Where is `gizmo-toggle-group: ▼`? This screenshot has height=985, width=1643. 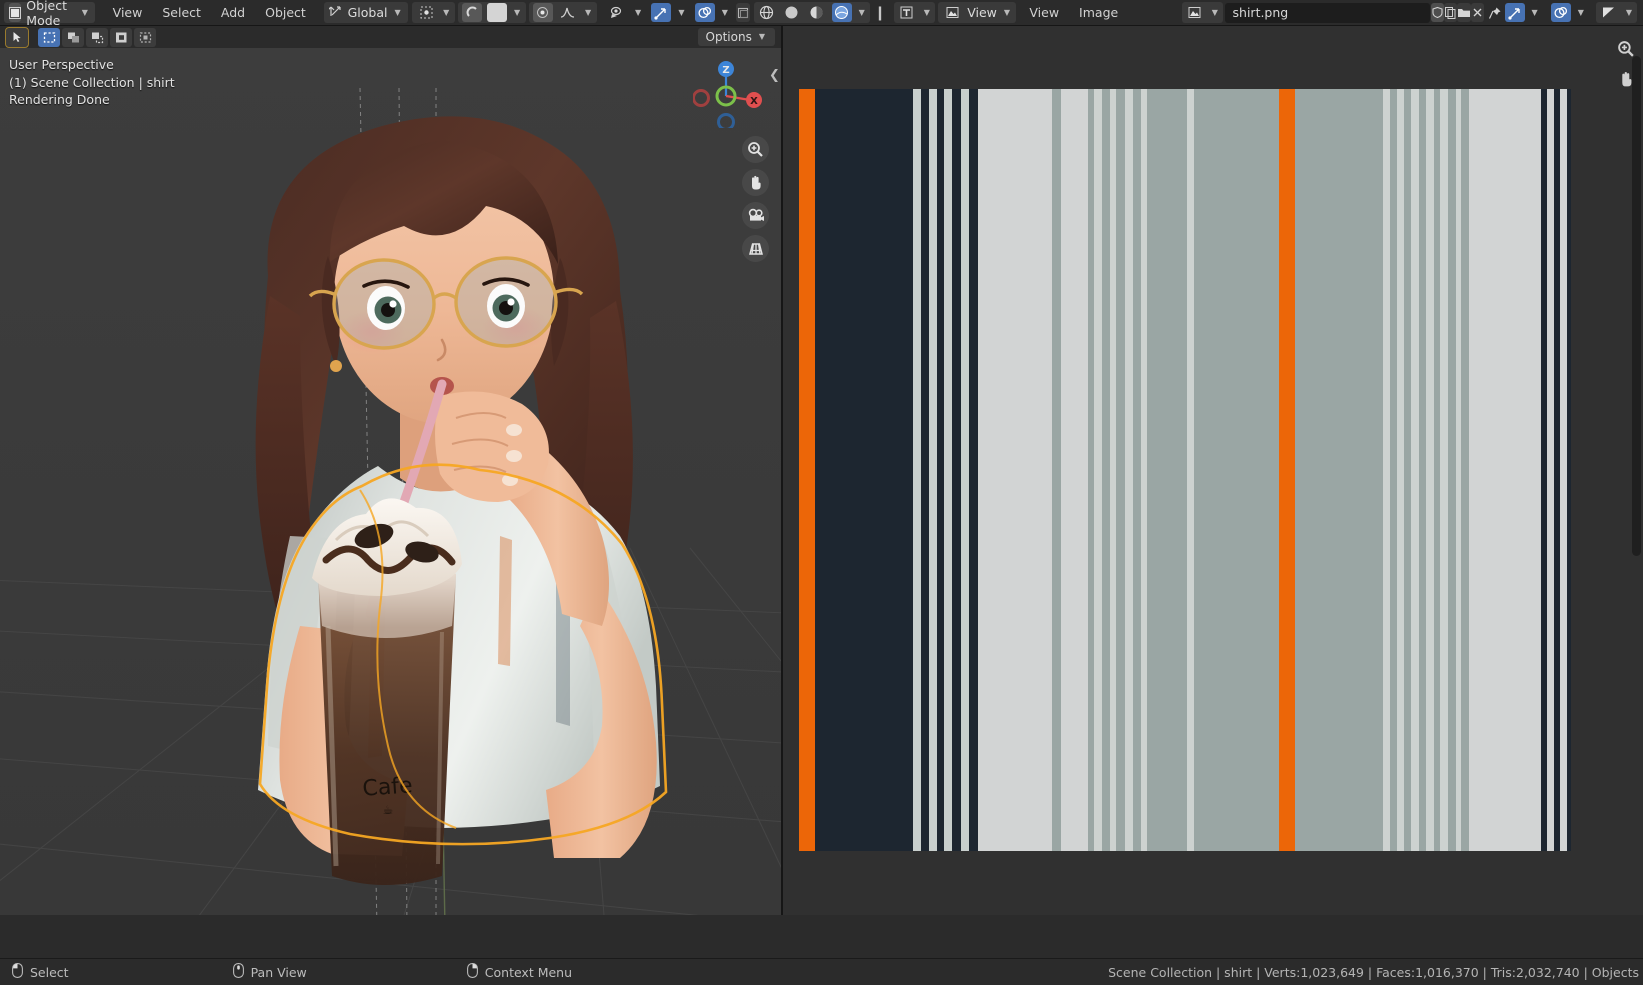
gizmo-toggle-group: ▼ is located at coordinates (668, 13).